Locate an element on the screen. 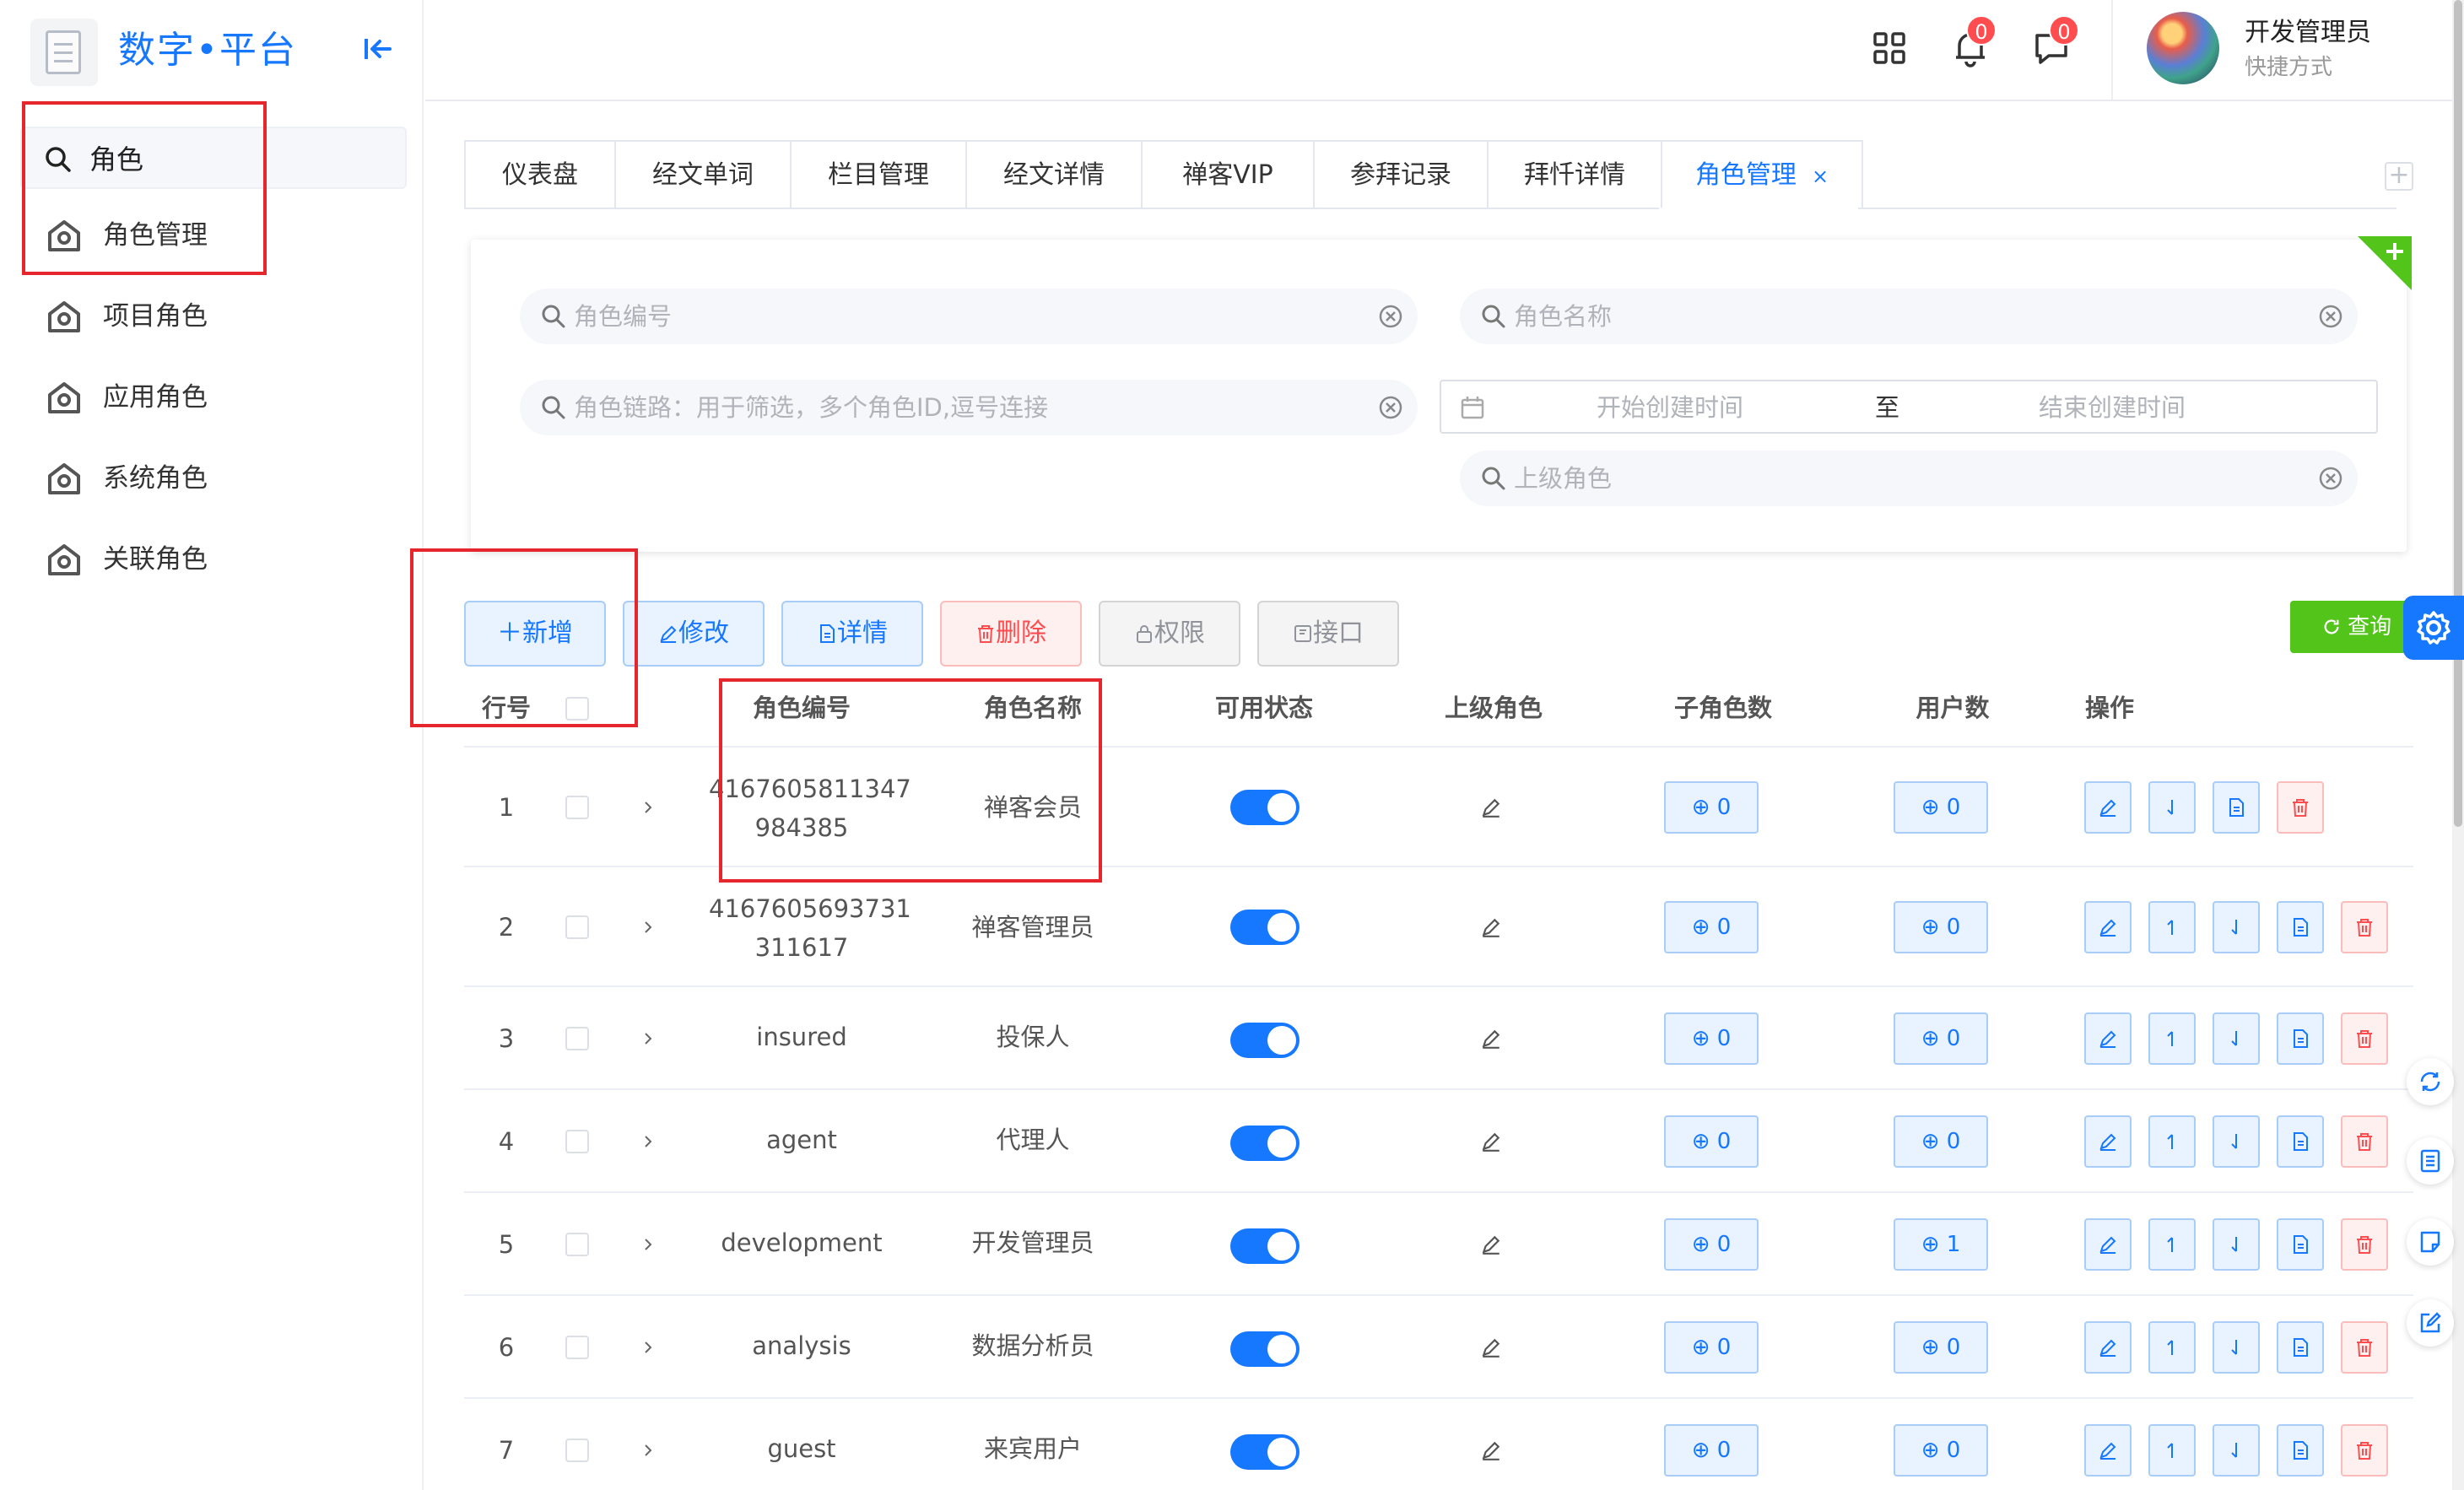 This screenshot has width=2464, height=1490. settings-floating-button is located at coordinates (2434, 628).